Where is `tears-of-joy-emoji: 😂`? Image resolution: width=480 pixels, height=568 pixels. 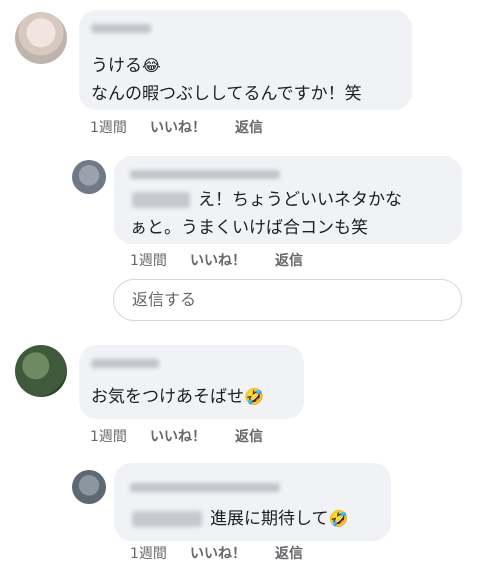 tears-of-joy-emoji: 😂 is located at coordinates (151, 65).